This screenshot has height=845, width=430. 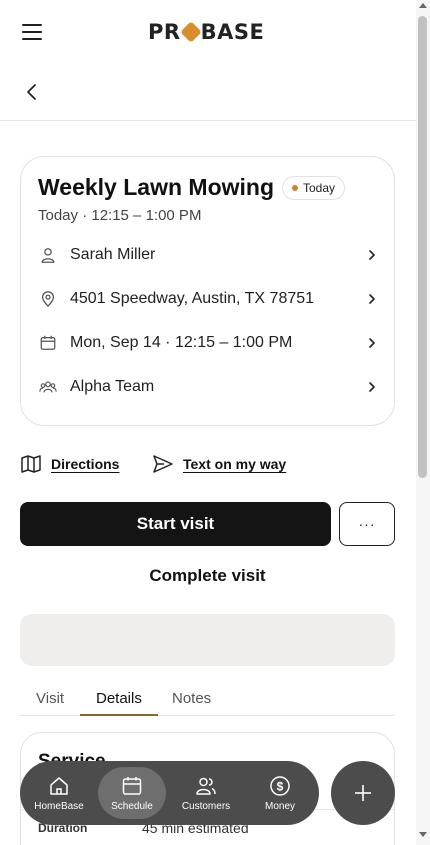 I want to click on text-on-my-way-label: Text on my way, so click(x=235, y=464).